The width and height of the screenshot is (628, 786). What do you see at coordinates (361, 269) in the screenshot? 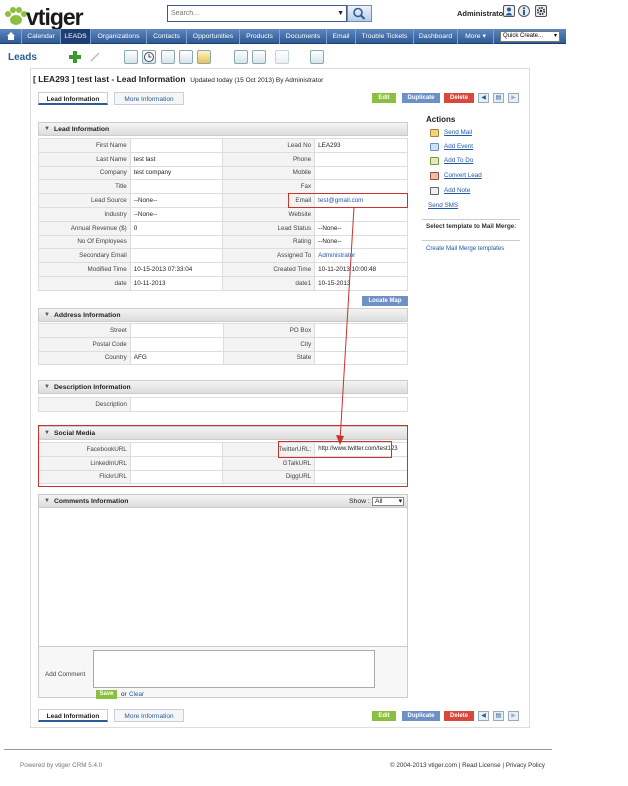
I see `field-value: 10-11-2013 10:00:48` at bounding box center [361, 269].